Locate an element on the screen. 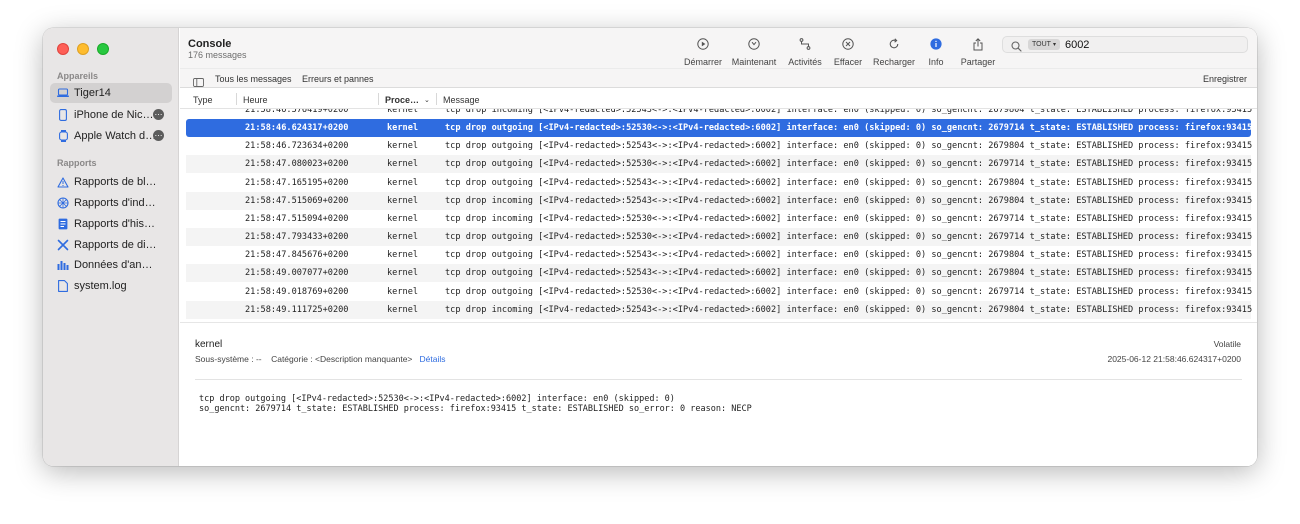 The width and height of the screenshot is (1300, 524). message-count: 176 messages is located at coordinates (217, 55).